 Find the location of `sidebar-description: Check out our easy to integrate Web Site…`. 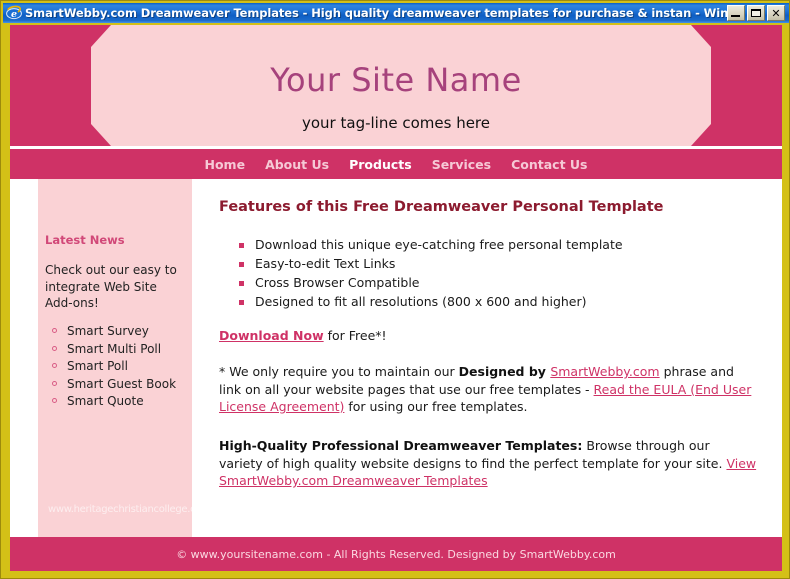

sidebar-description: Check out our easy to integrate Web Site… is located at coordinates (111, 286).